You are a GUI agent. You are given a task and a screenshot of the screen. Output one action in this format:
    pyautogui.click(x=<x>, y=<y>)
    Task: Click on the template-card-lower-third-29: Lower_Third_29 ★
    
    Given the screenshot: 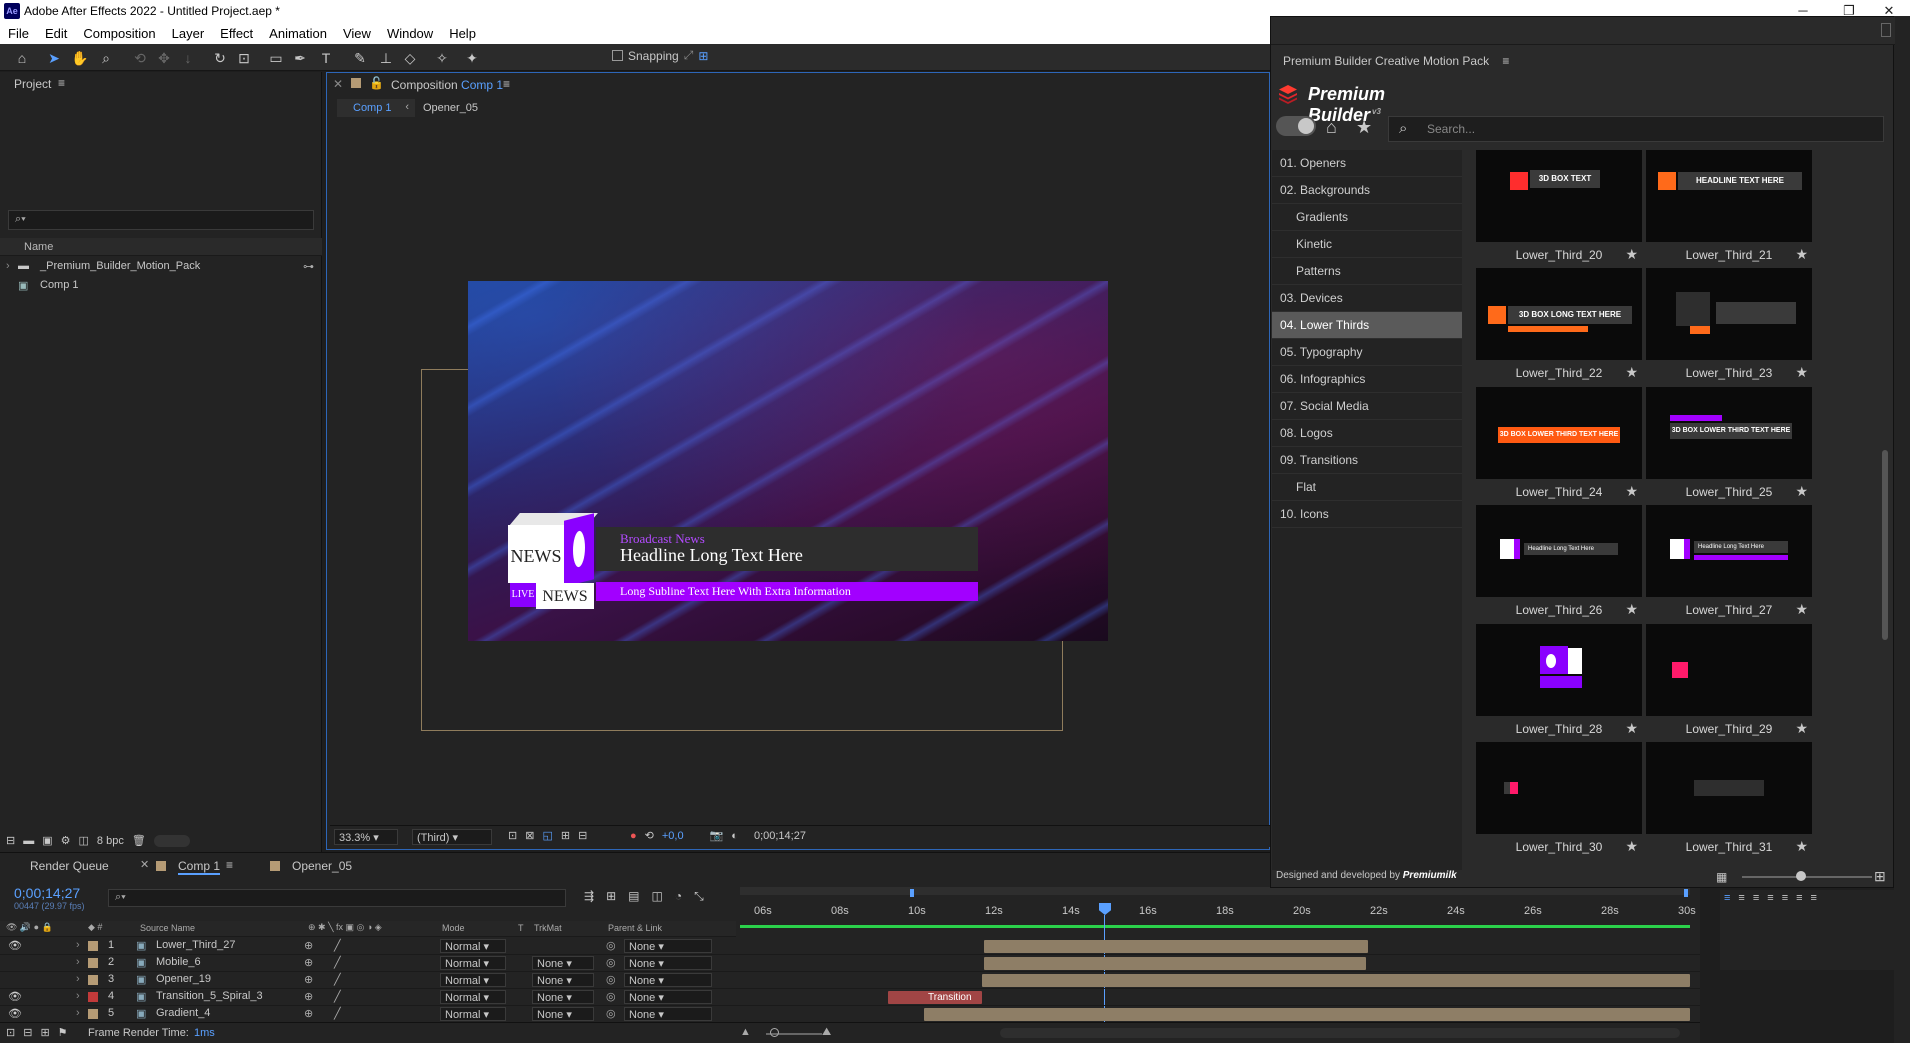 What is the action you would take?
    pyautogui.click(x=1729, y=683)
    